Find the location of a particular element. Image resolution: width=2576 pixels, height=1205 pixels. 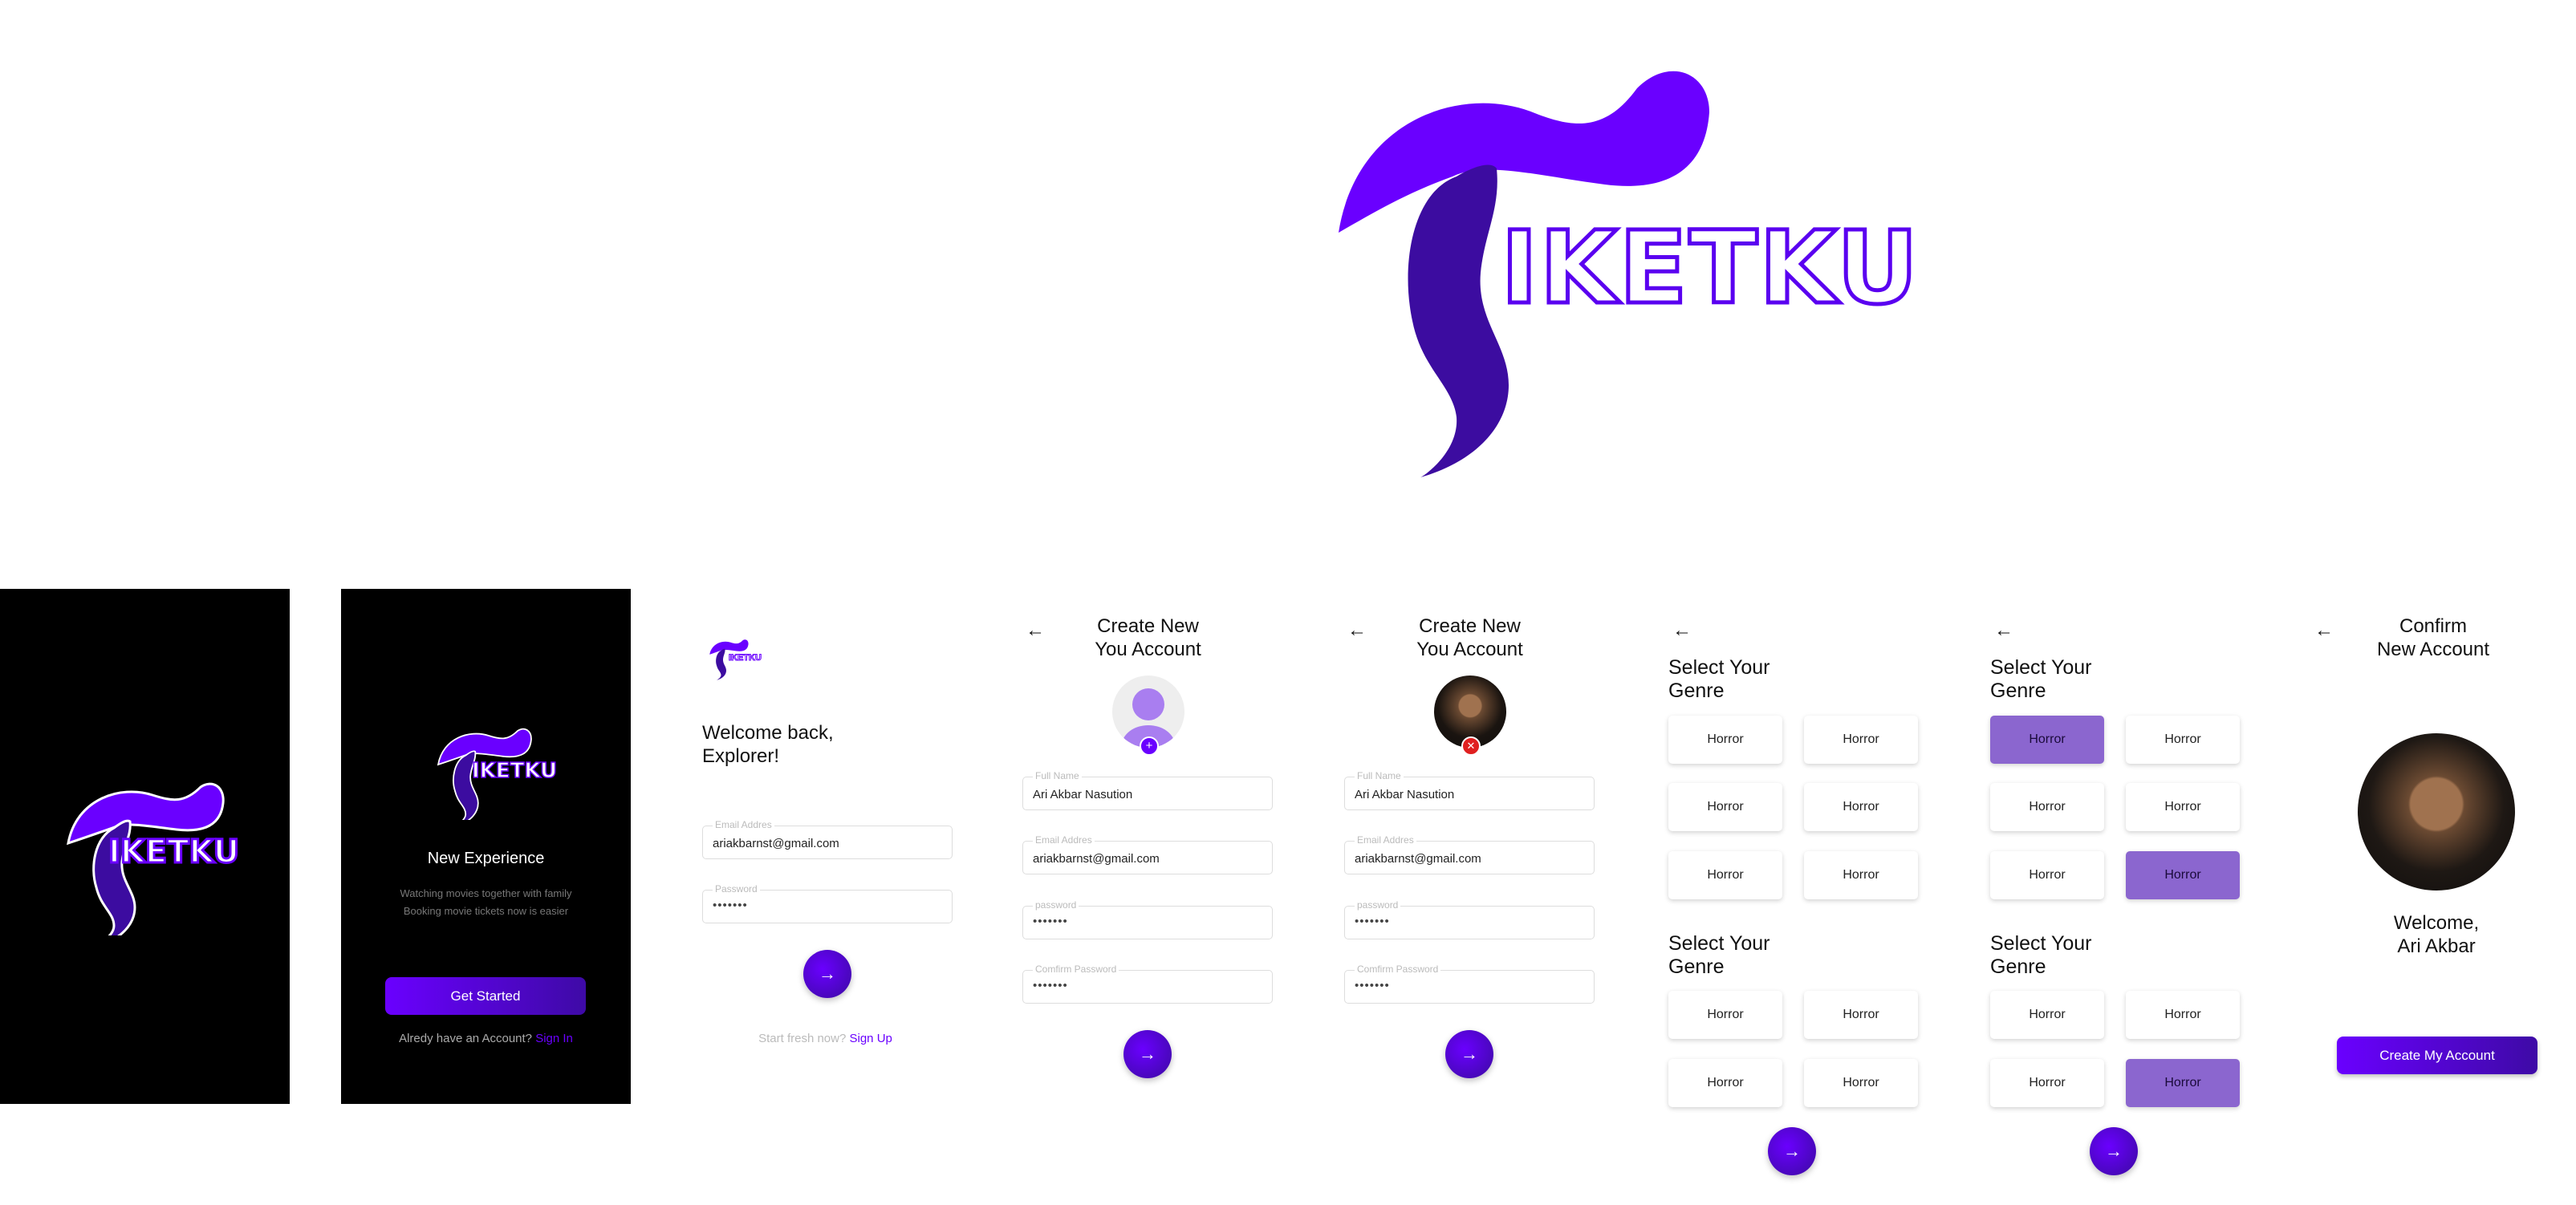

confirm-title: Confirm New Account is located at coordinates (2433, 638).